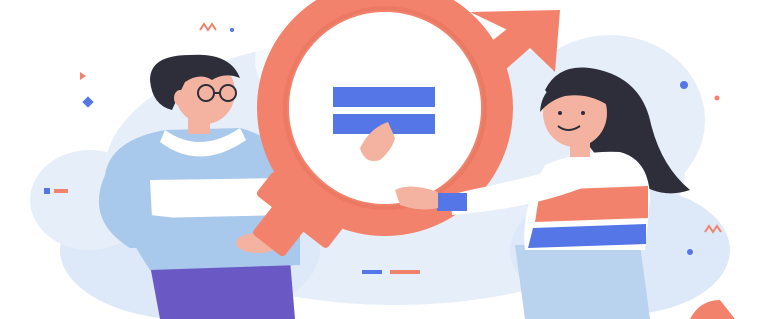  Describe the element at coordinates (712, 309) in the screenshot. I see `corner-shape` at that location.